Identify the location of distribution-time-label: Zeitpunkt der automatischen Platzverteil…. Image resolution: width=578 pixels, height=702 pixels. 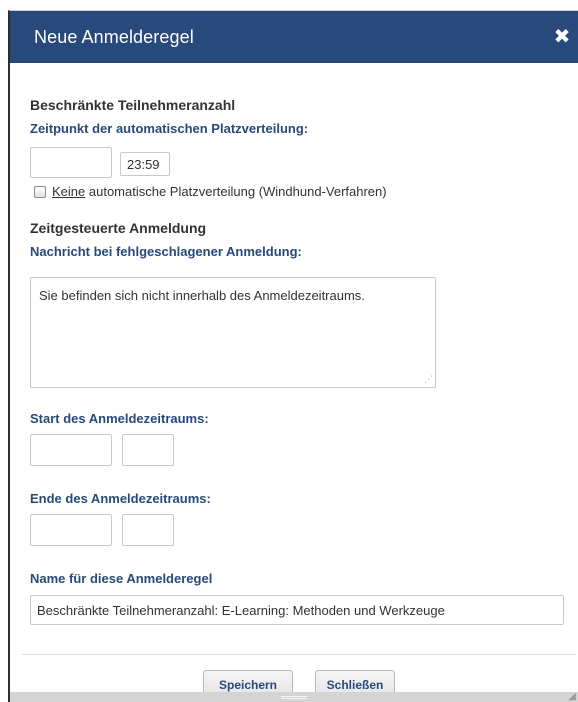
(169, 128).